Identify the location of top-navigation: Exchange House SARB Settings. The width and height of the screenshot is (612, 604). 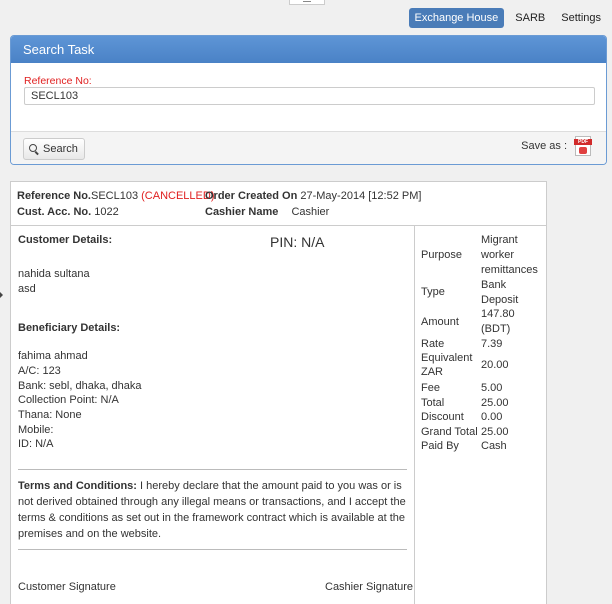
(507, 18).